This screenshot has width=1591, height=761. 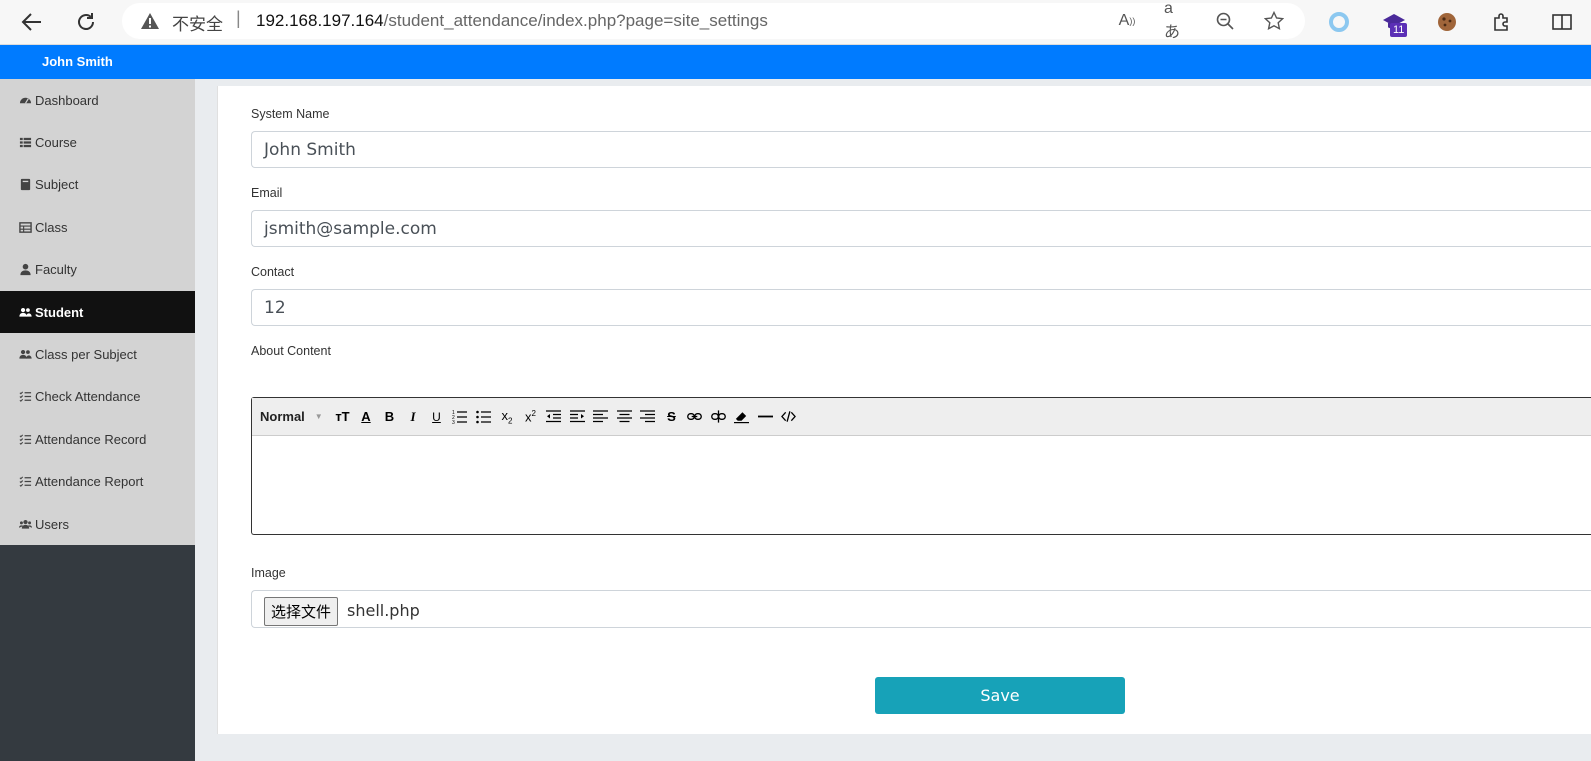 What do you see at coordinates (1127, 21) in the screenshot?
I see `read-aloud-icon: A))` at bounding box center [1127, 21].